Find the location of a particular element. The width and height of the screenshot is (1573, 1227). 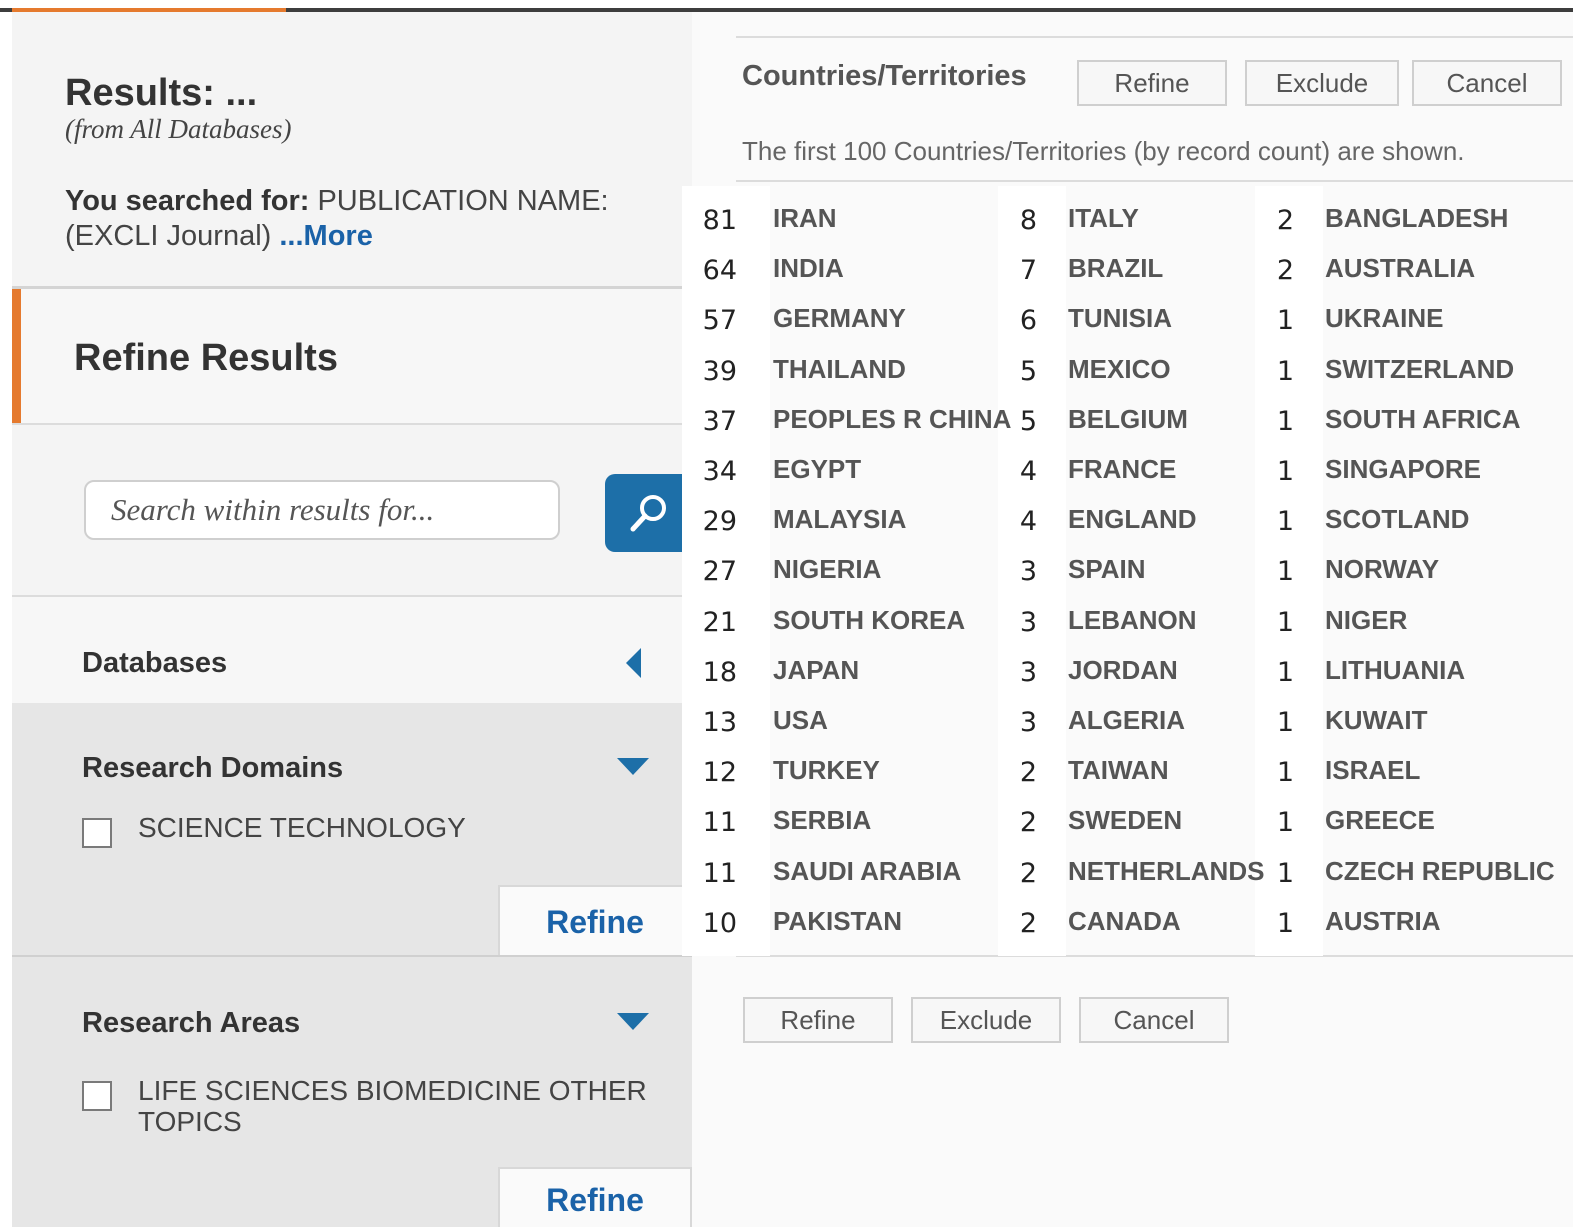

research-areas-title: Research Areas is located at coordinates (191, 1023).